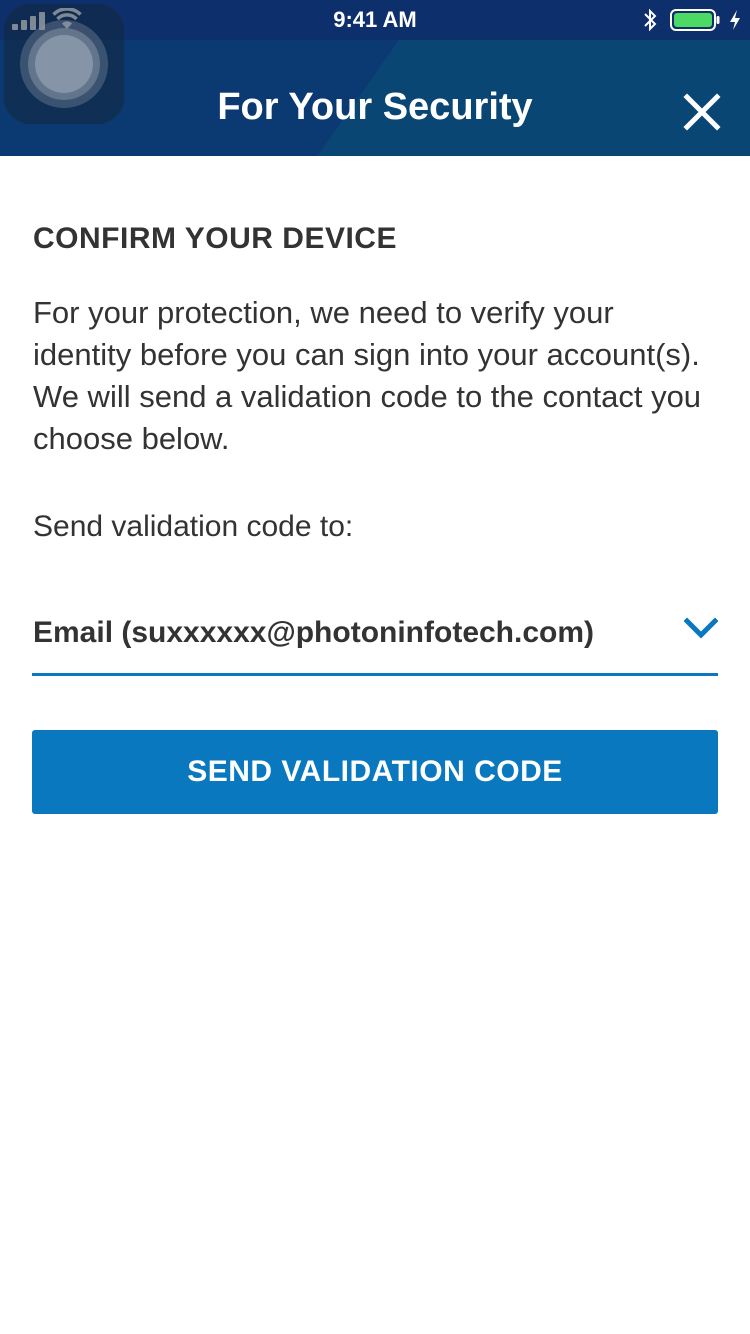 The image size is (750, 1334). I want to click on assistive-touch-button, so click(64, 64).